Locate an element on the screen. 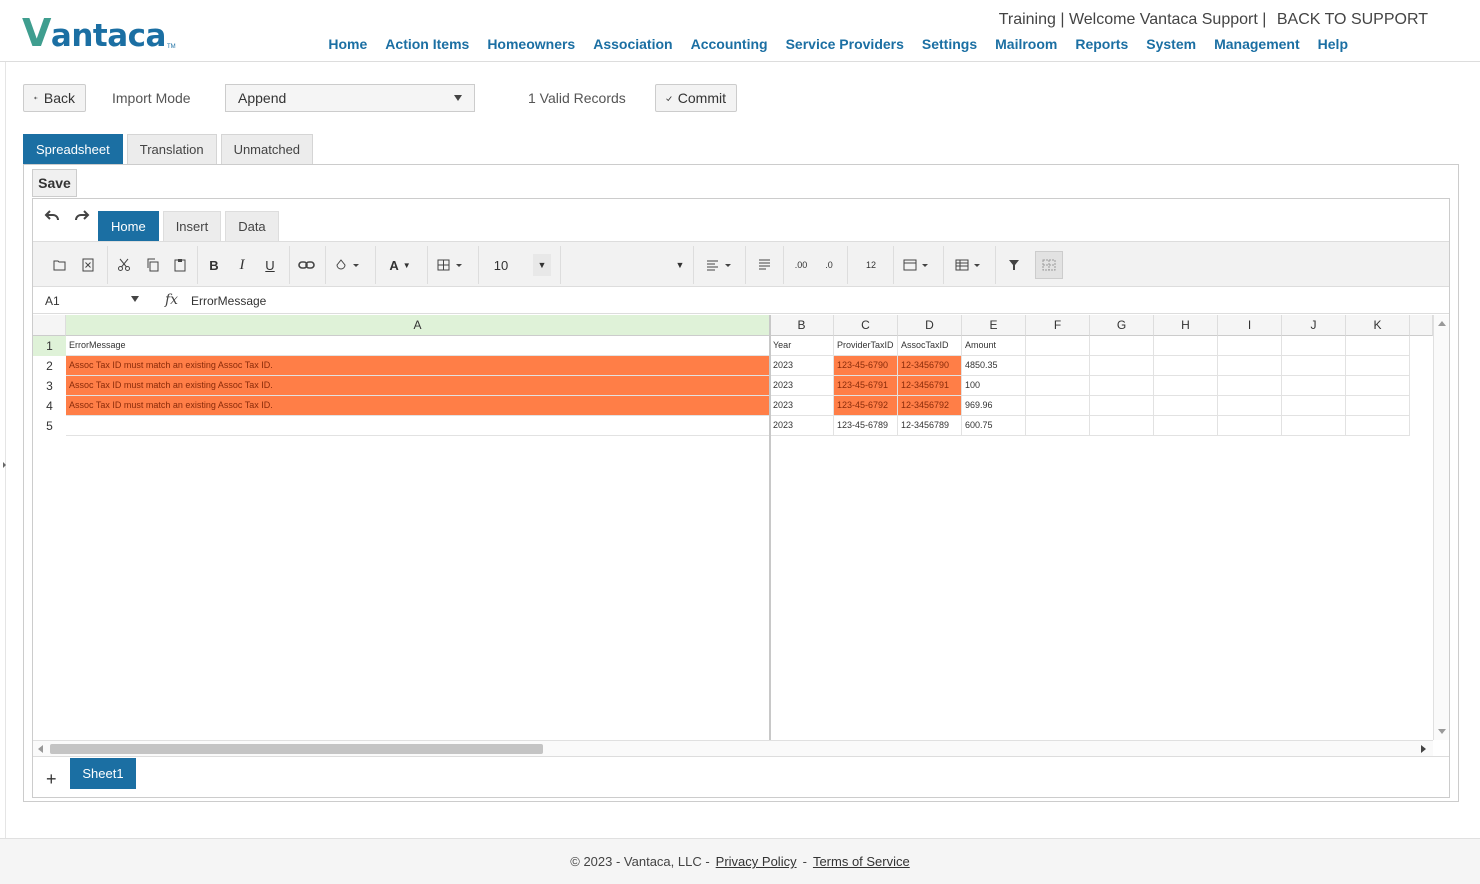  cell-g3 is located at coordinates (1122, 386).